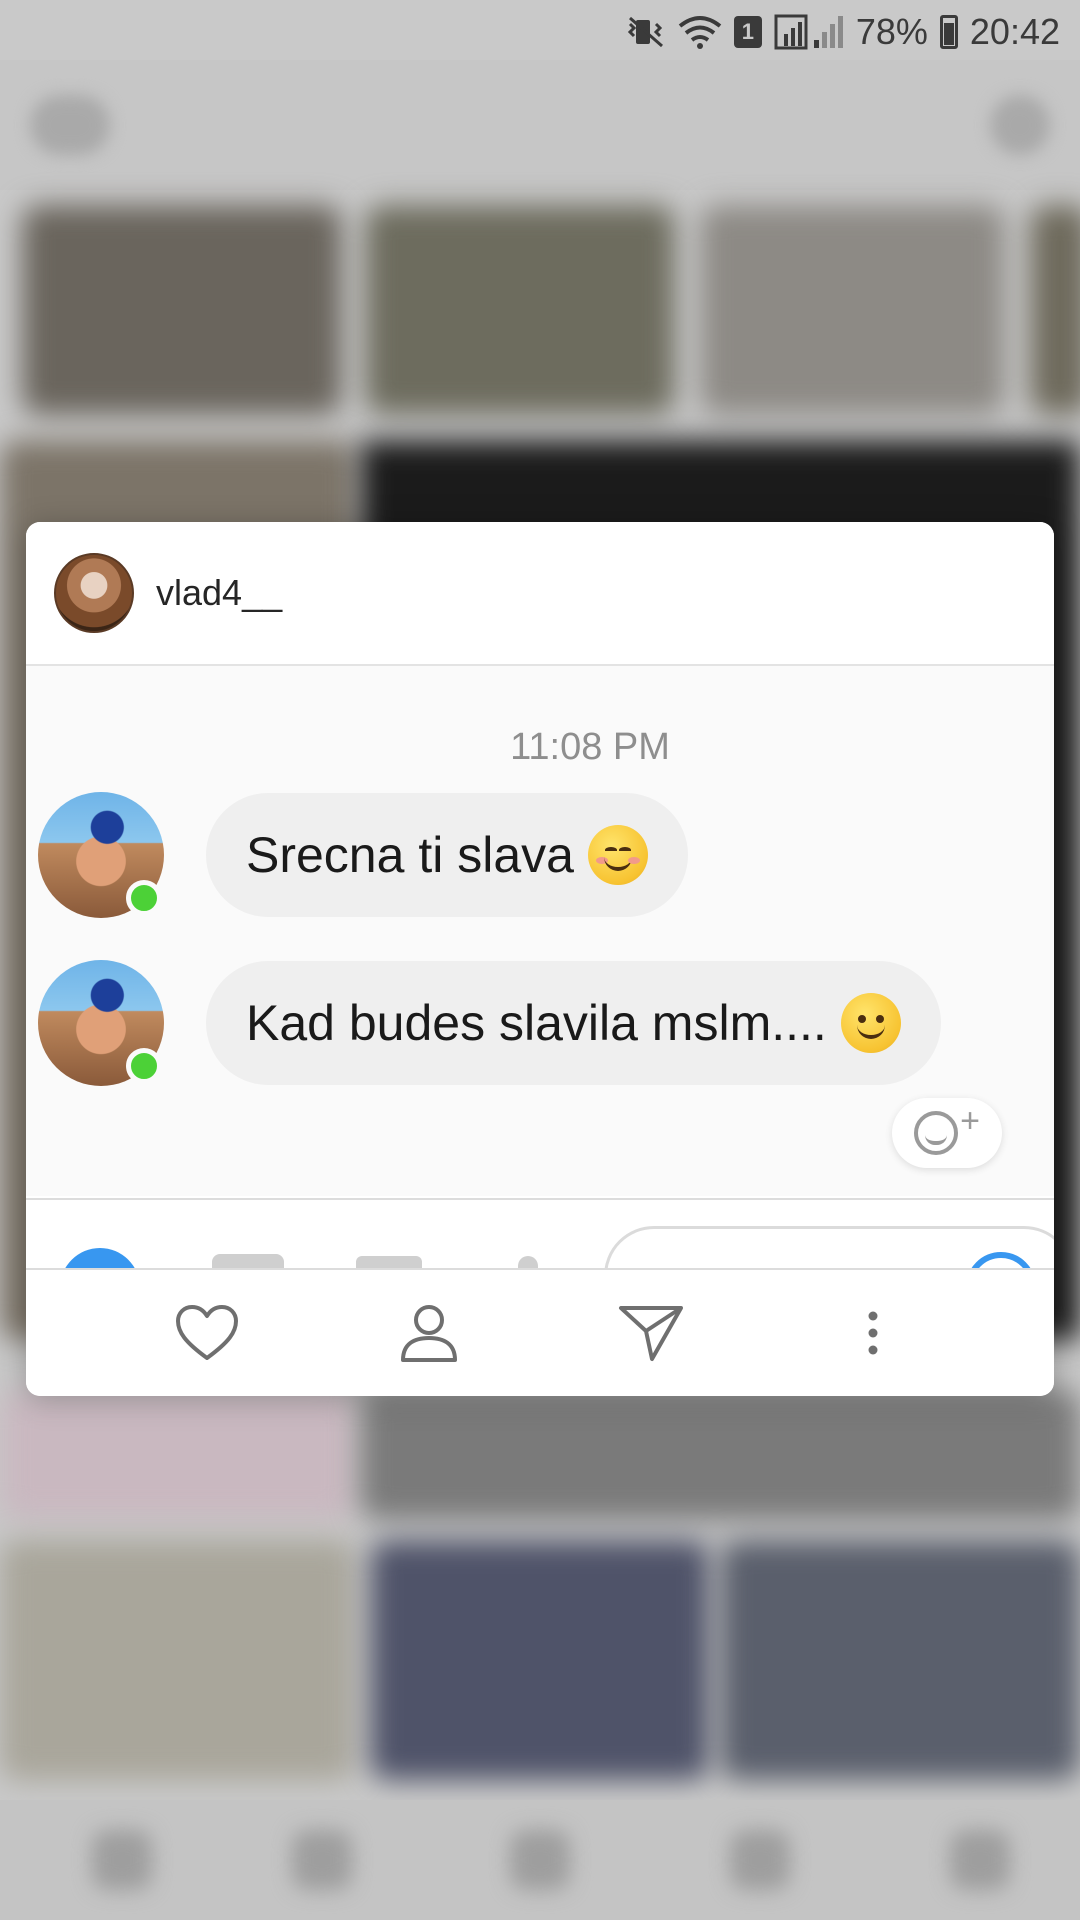 This screenshot has height=1920, width=1080. I want to click on card-header: vlad4__, so click(540, 594).